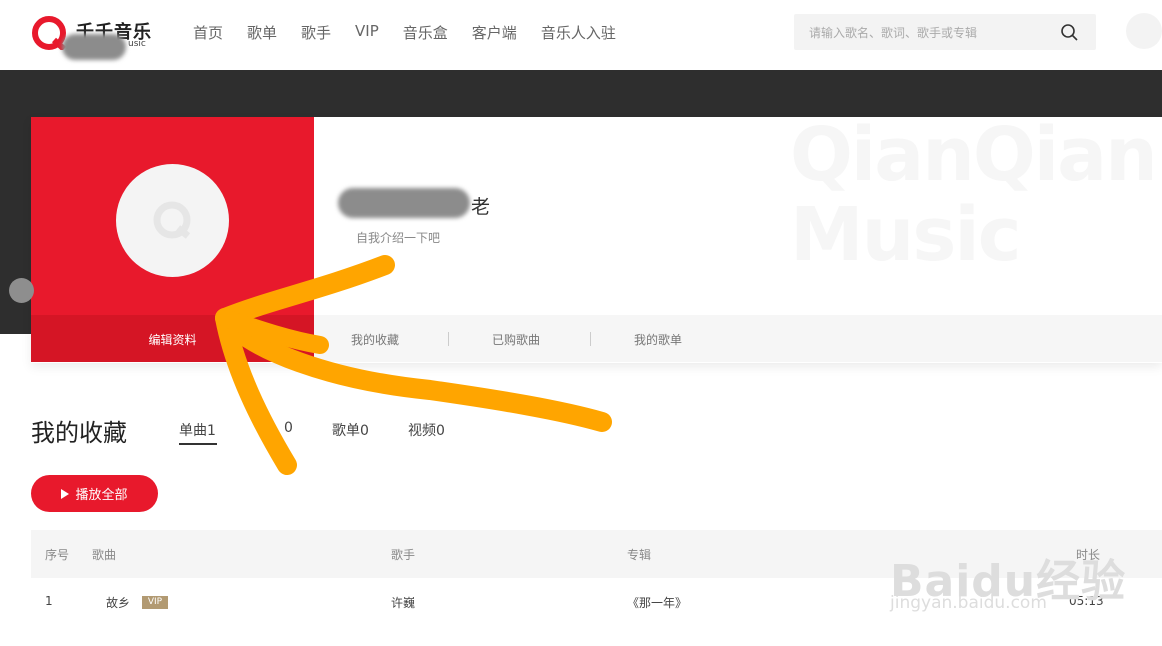 The height and width of the screenshot is (646, 1162). I want to click on tab-my-playlists: 我的歌单, so click(658, 339).